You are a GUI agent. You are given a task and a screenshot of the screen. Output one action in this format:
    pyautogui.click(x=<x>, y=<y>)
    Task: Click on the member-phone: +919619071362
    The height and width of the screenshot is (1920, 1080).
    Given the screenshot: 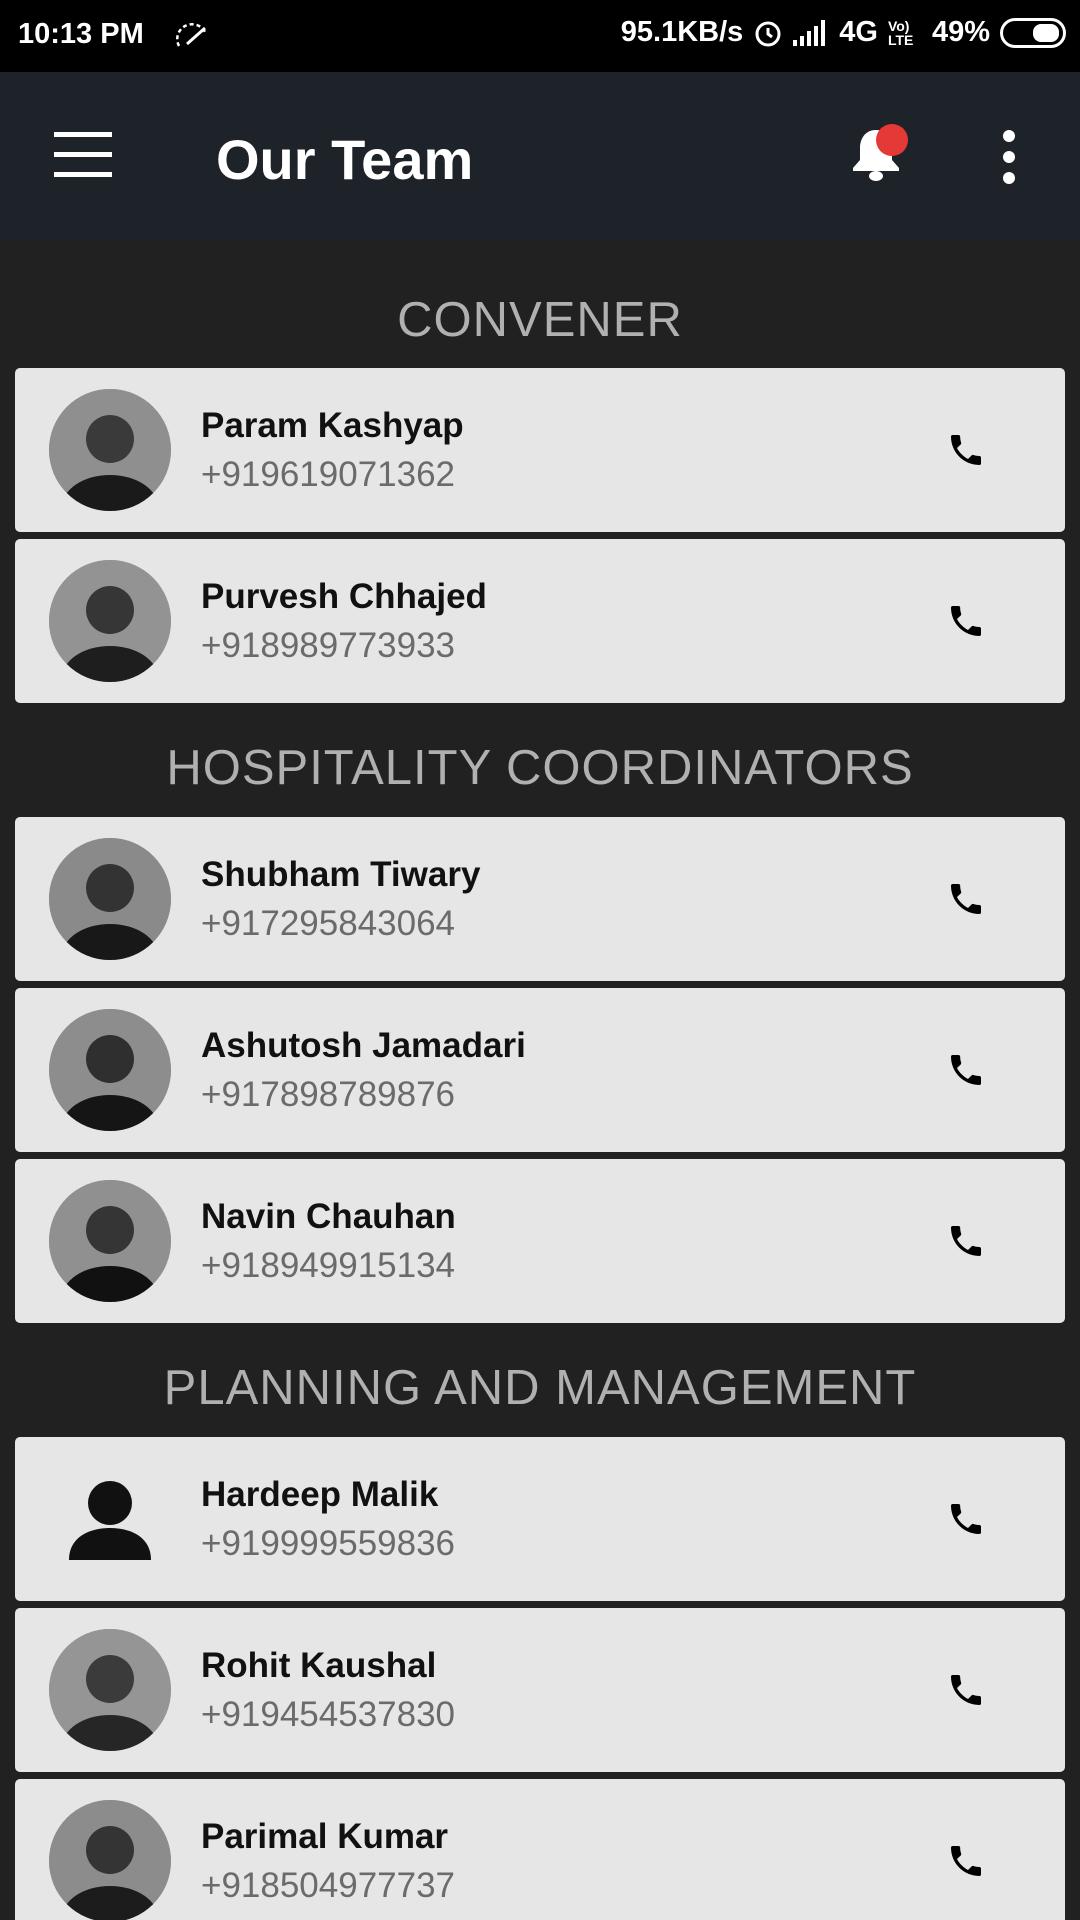 What is the action you would take?
    pyautogui.click(x=328, y=474)
    